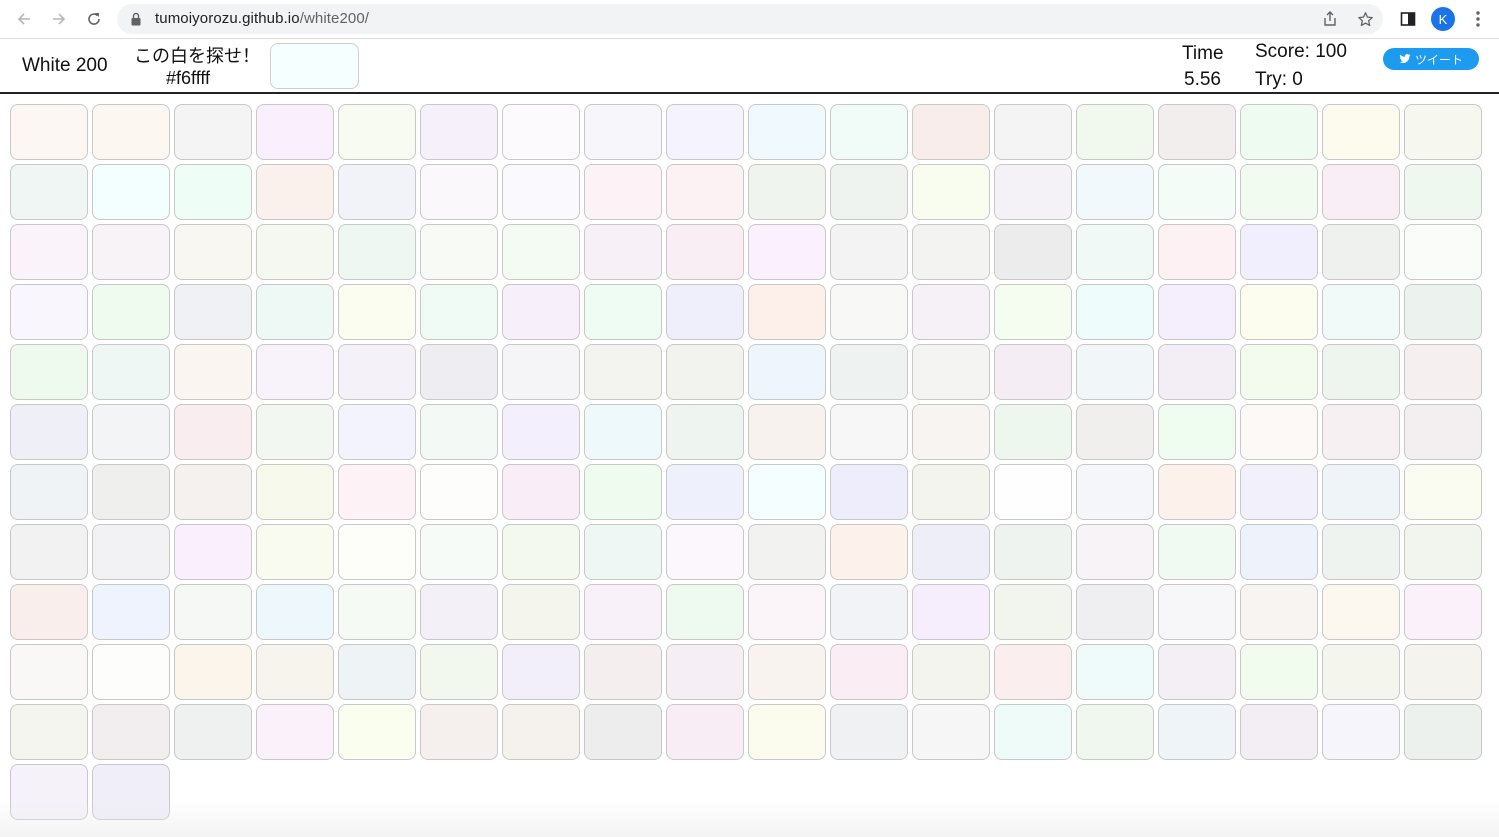 This screenshot has height=837, width=1499. Describe the element at coordinates (24, 19) in the screenshot. I see `back-arrow-icon` at that location.